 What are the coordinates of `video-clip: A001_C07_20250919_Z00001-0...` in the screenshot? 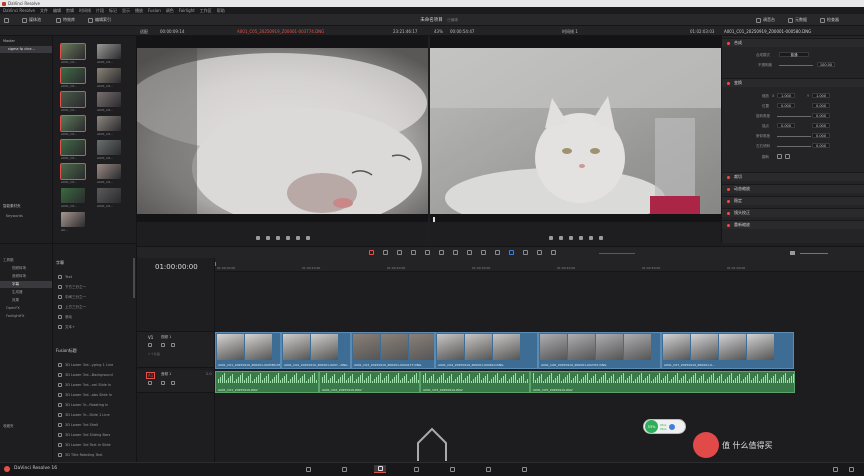 It's located at (727, 350).